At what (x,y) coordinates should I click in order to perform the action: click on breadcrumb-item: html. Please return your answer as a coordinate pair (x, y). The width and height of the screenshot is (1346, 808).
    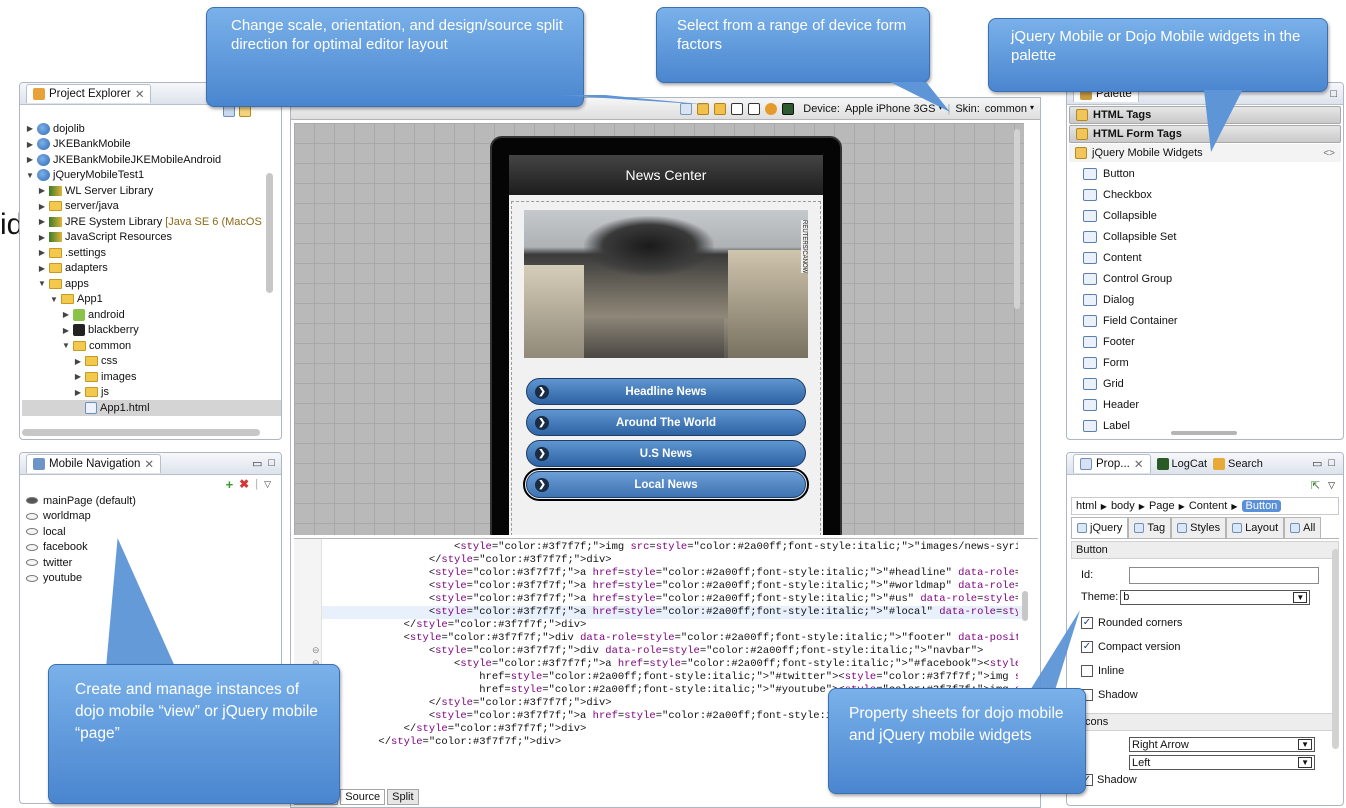
    Looking at the image, I should click on (1086, 506).